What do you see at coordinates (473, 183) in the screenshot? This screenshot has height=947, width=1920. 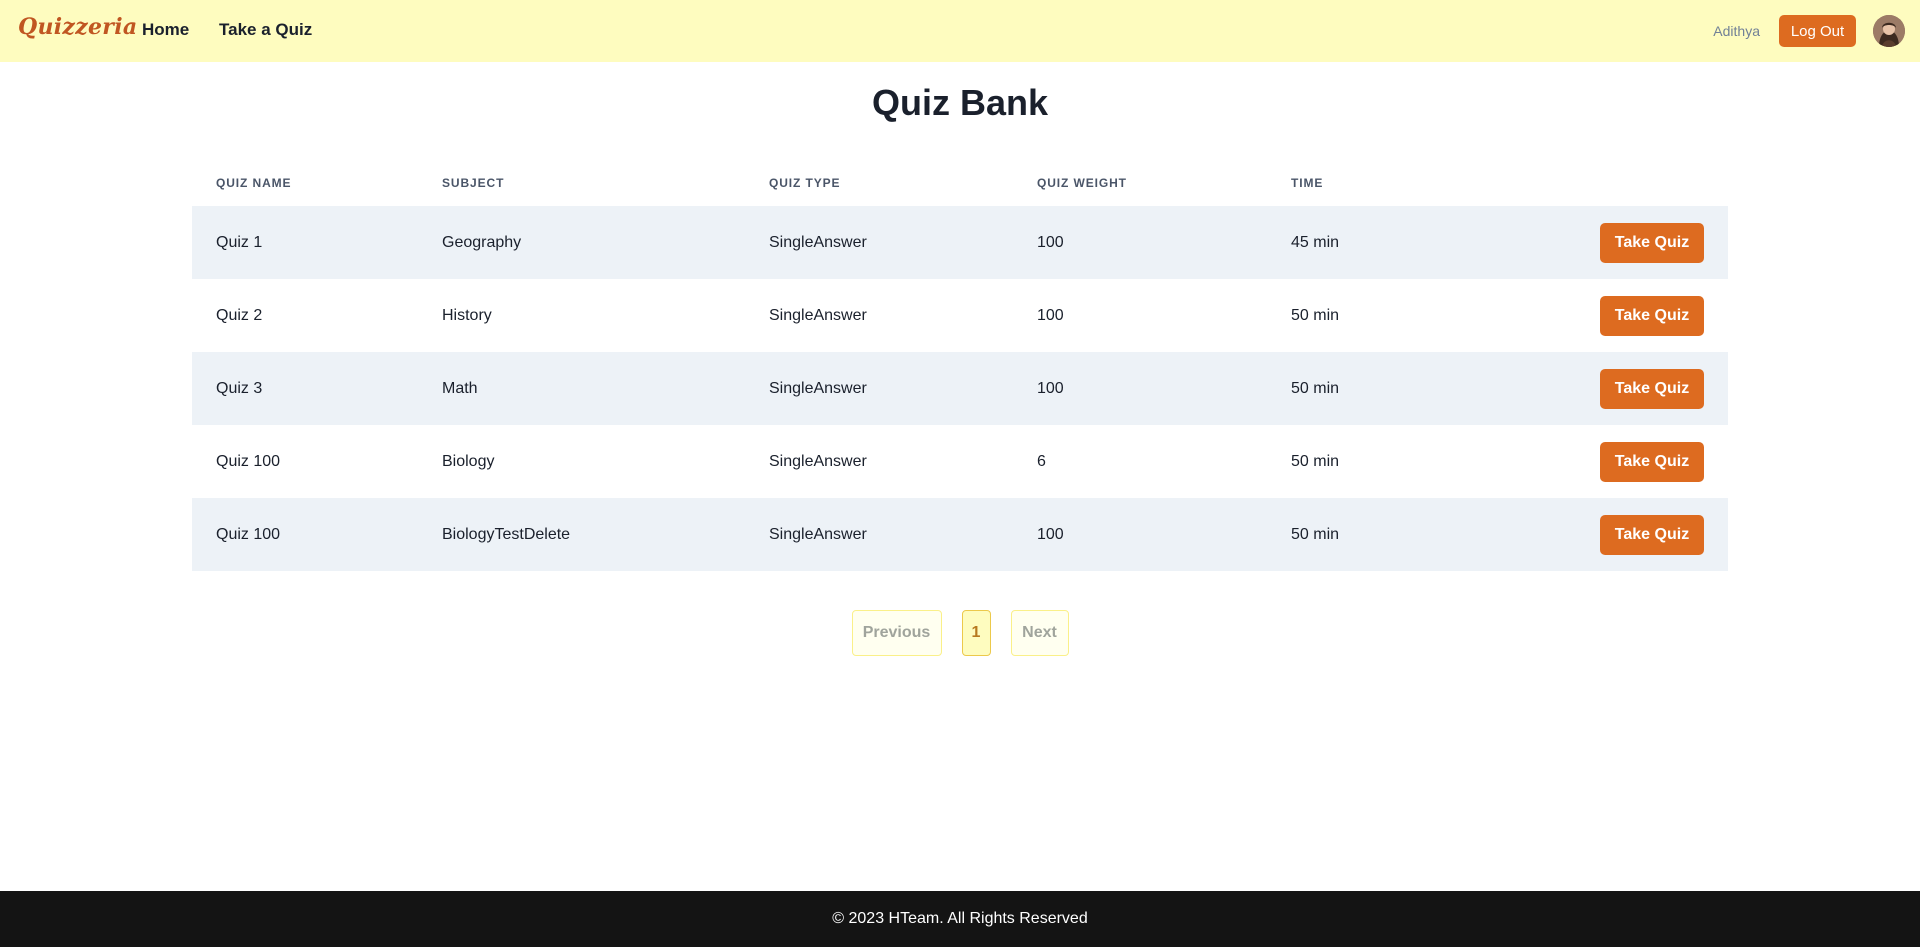 I see `column-header-subject: SUBJECT` at bounding box center [473, 183].